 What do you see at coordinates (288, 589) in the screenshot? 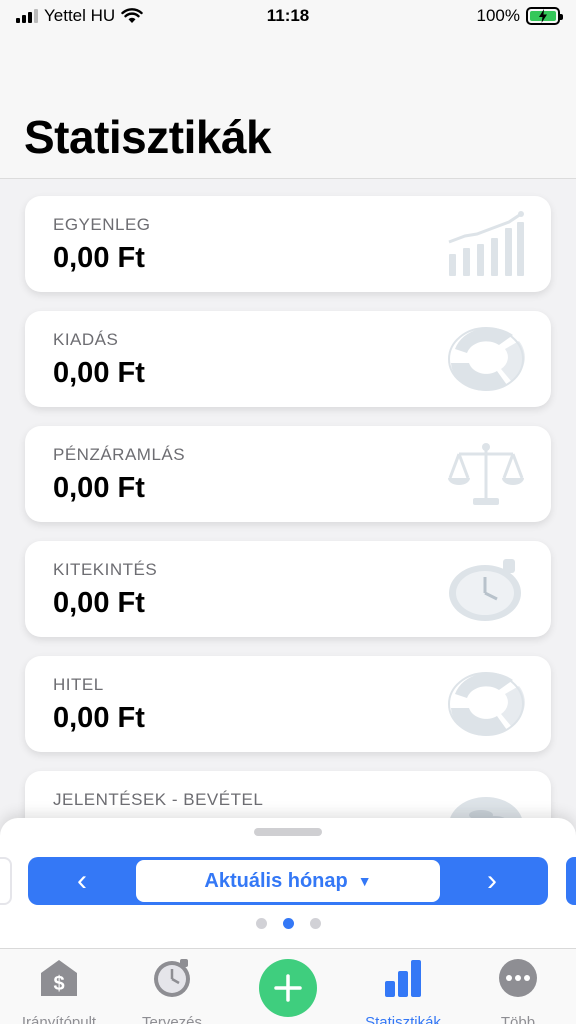
I see `card-outlook: KITEKINTÉS 0,00 Ft` at bounding box center [288, 589].